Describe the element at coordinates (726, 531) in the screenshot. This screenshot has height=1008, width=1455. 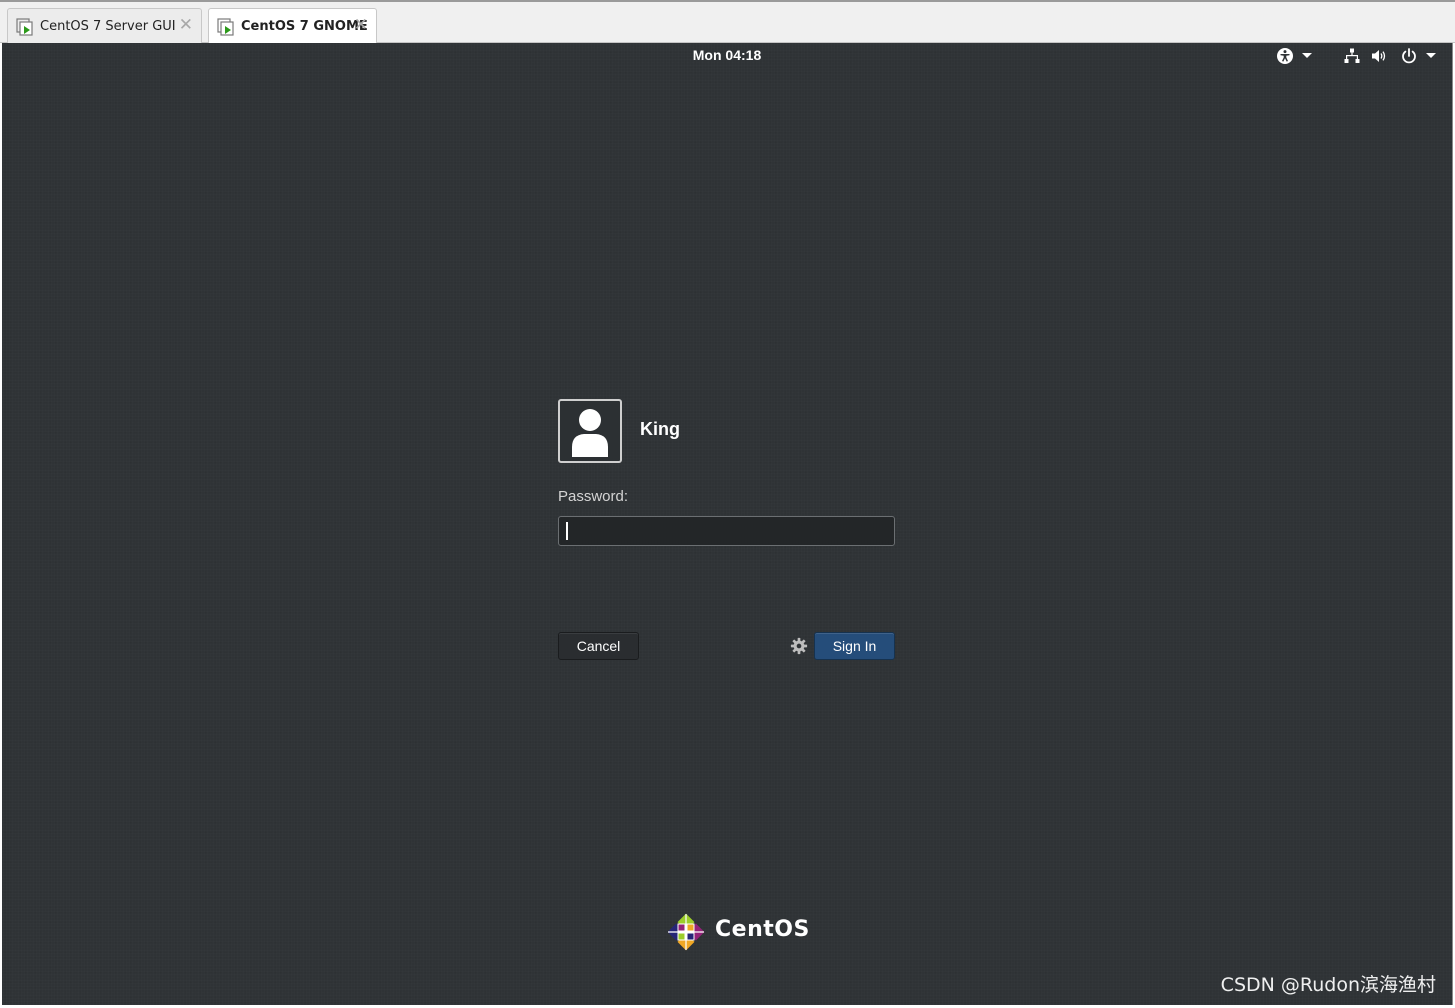
I see `password-field` at that location.